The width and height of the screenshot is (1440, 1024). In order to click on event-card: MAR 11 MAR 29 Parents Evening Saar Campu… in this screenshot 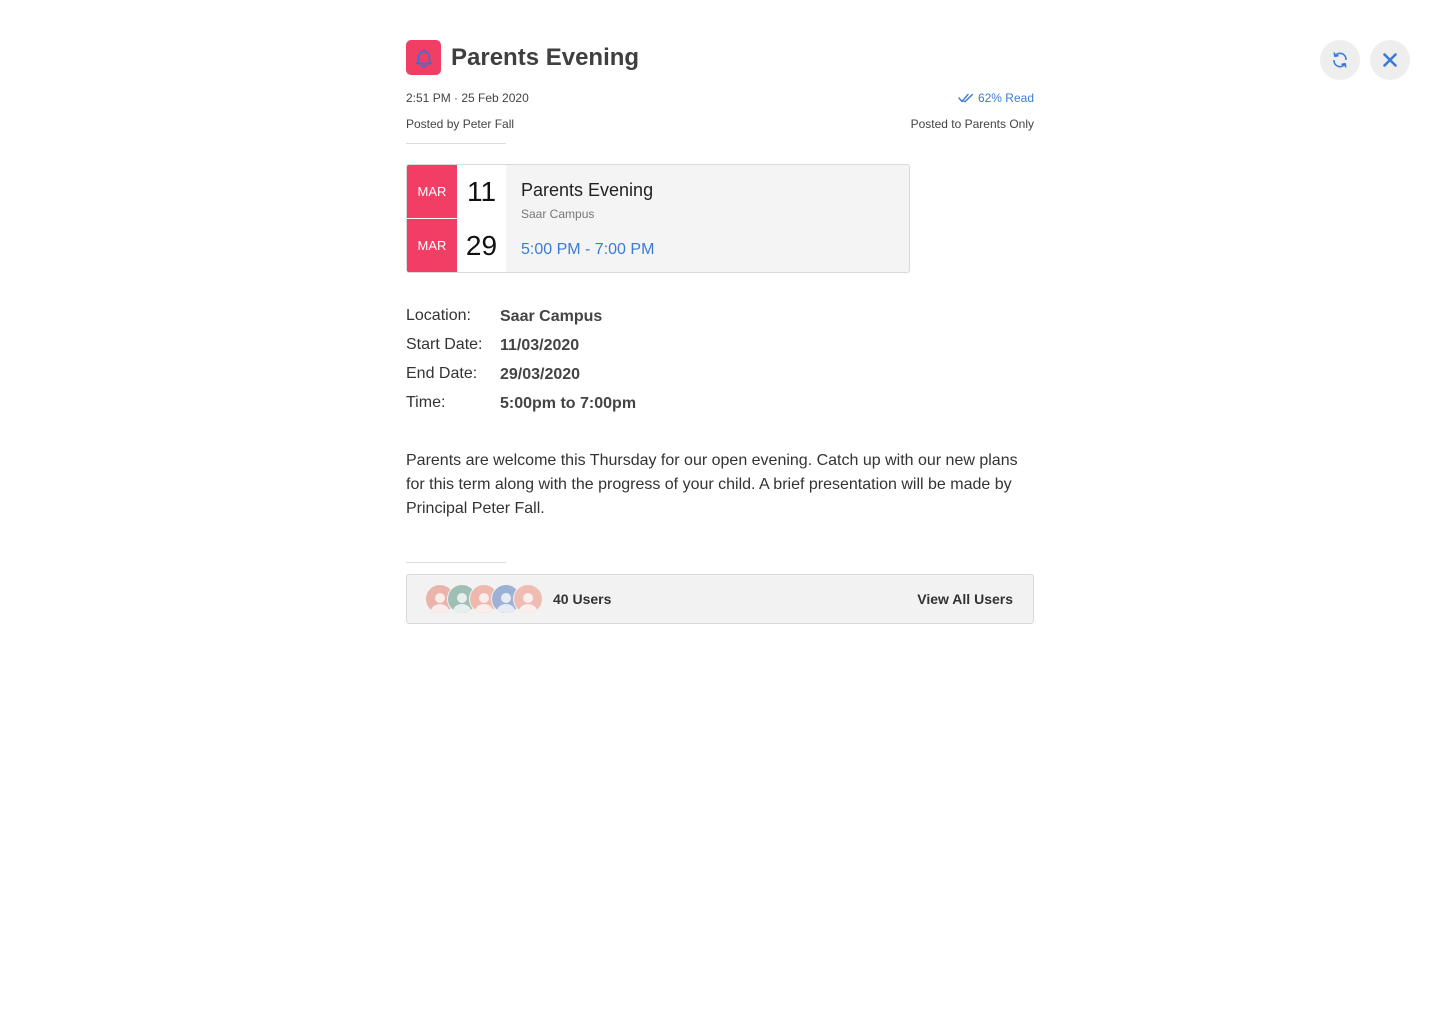, I will do `click(658, 218)`.